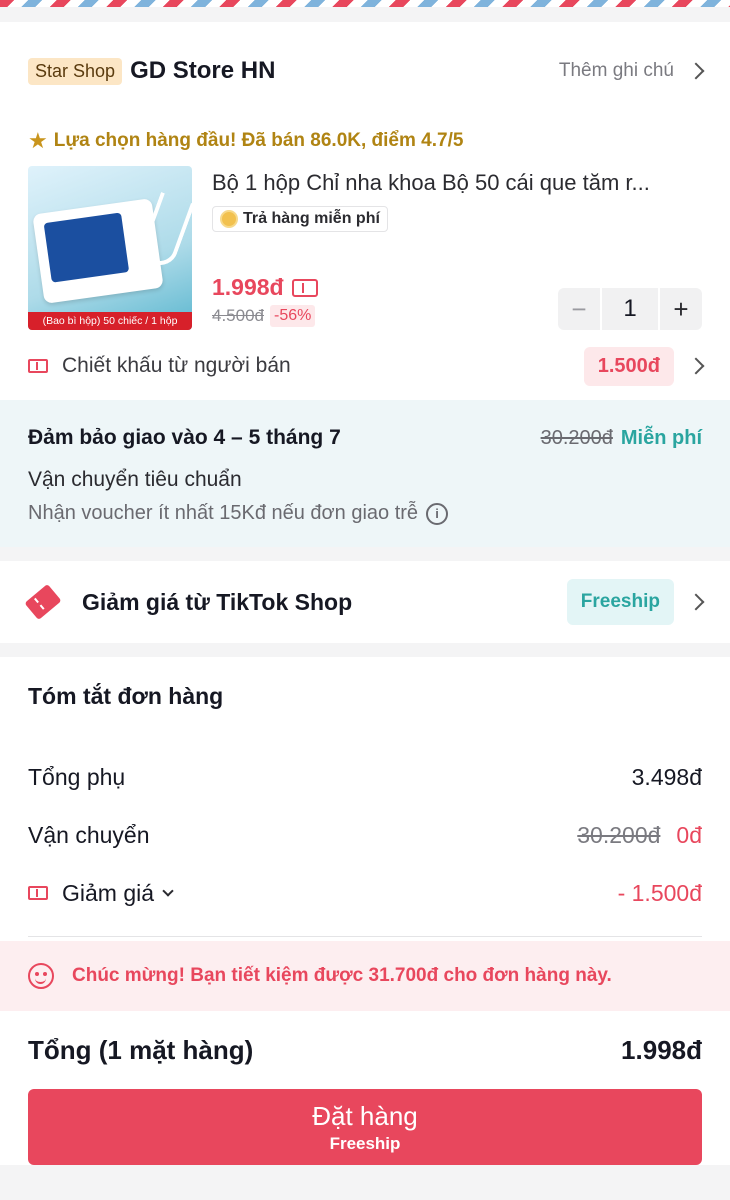  What do you see at coordinates (437, 513) in the screenshot?
I see `info-icon: i` at bounding box center [437, 513].